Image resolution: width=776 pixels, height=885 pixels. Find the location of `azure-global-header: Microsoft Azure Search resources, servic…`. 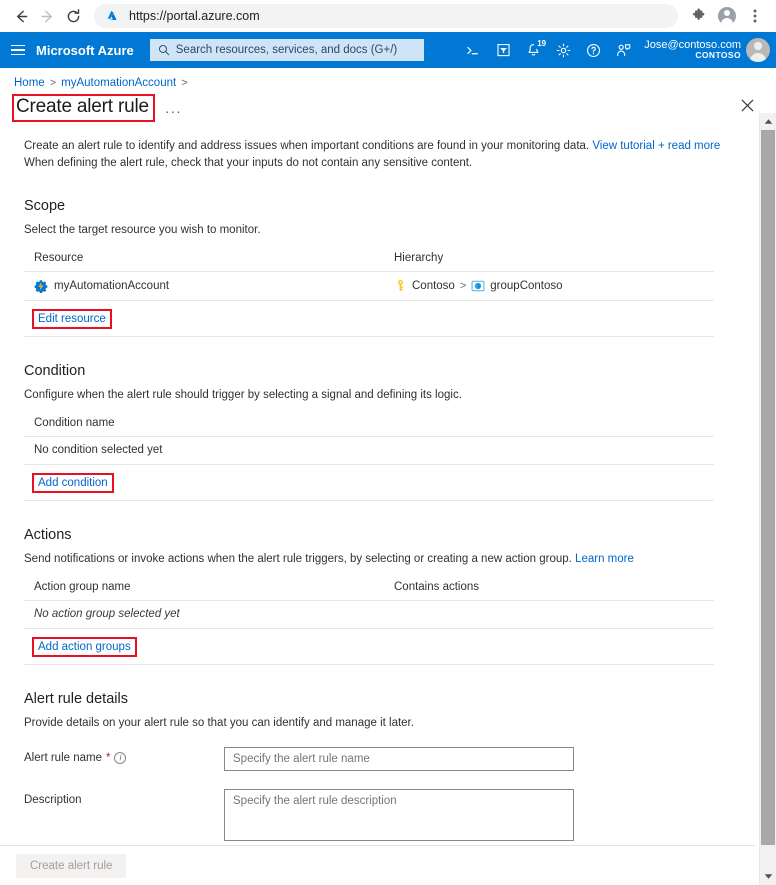

azure-global-header: Microsoft Azure Search resources, servic… is located at coordinates (388, 50).